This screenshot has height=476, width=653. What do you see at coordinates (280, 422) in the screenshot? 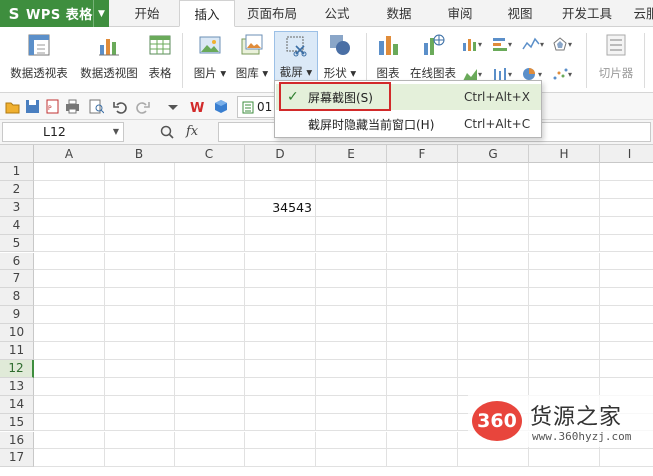
I see `cell-d15` at bounding box center [280, 422].